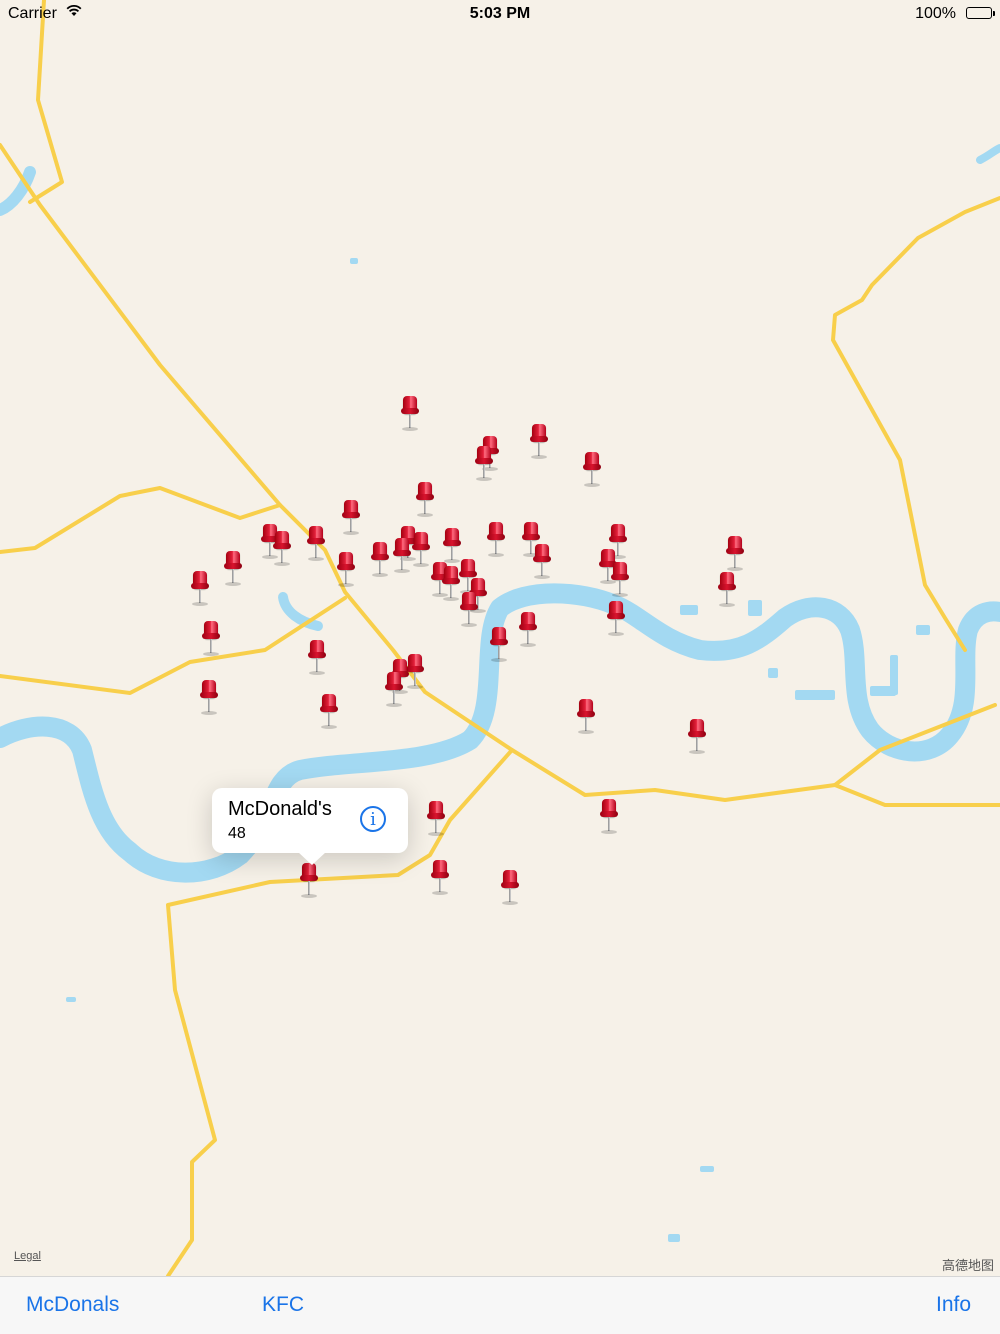  I want to click on legal-link: Legal, so click(27, 1256).